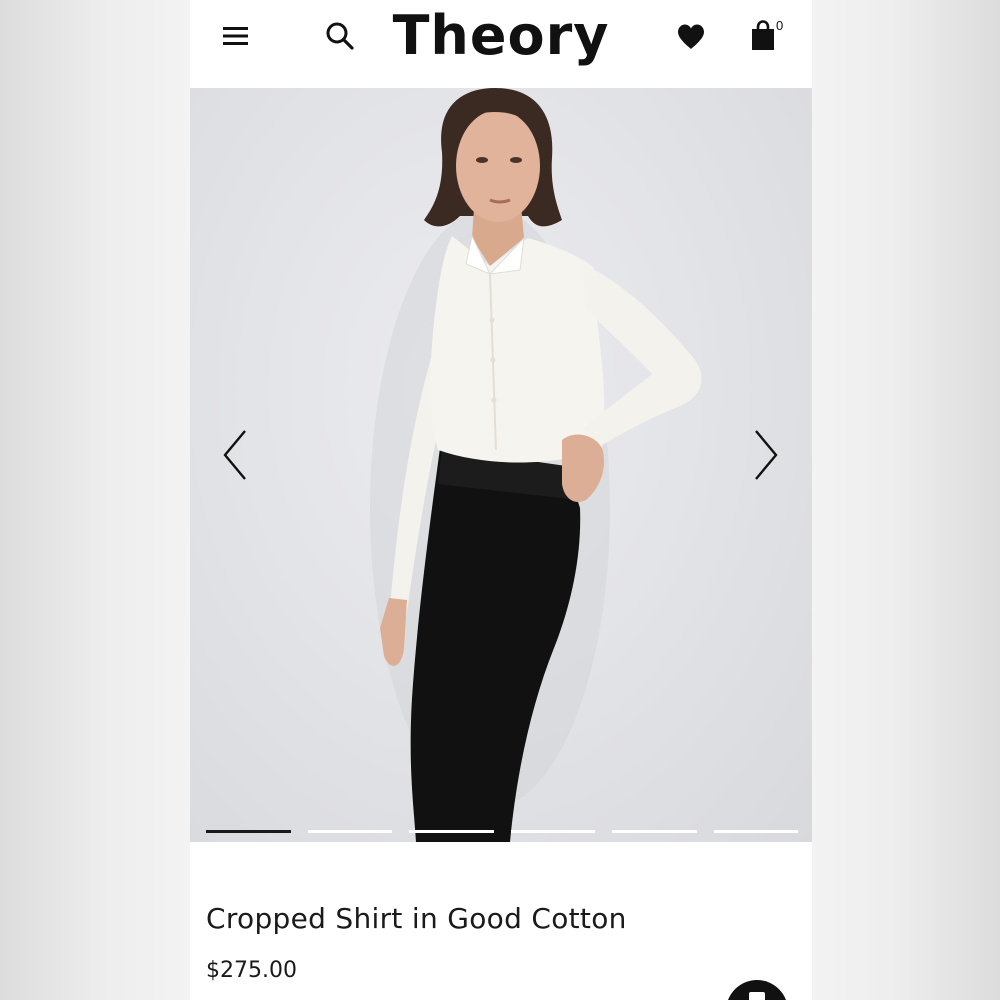 The width and height of the screenshot is (1000, 1000). Describe the element at coordinates (757, 990) in the screenshot. I see `chat-button` at that location.